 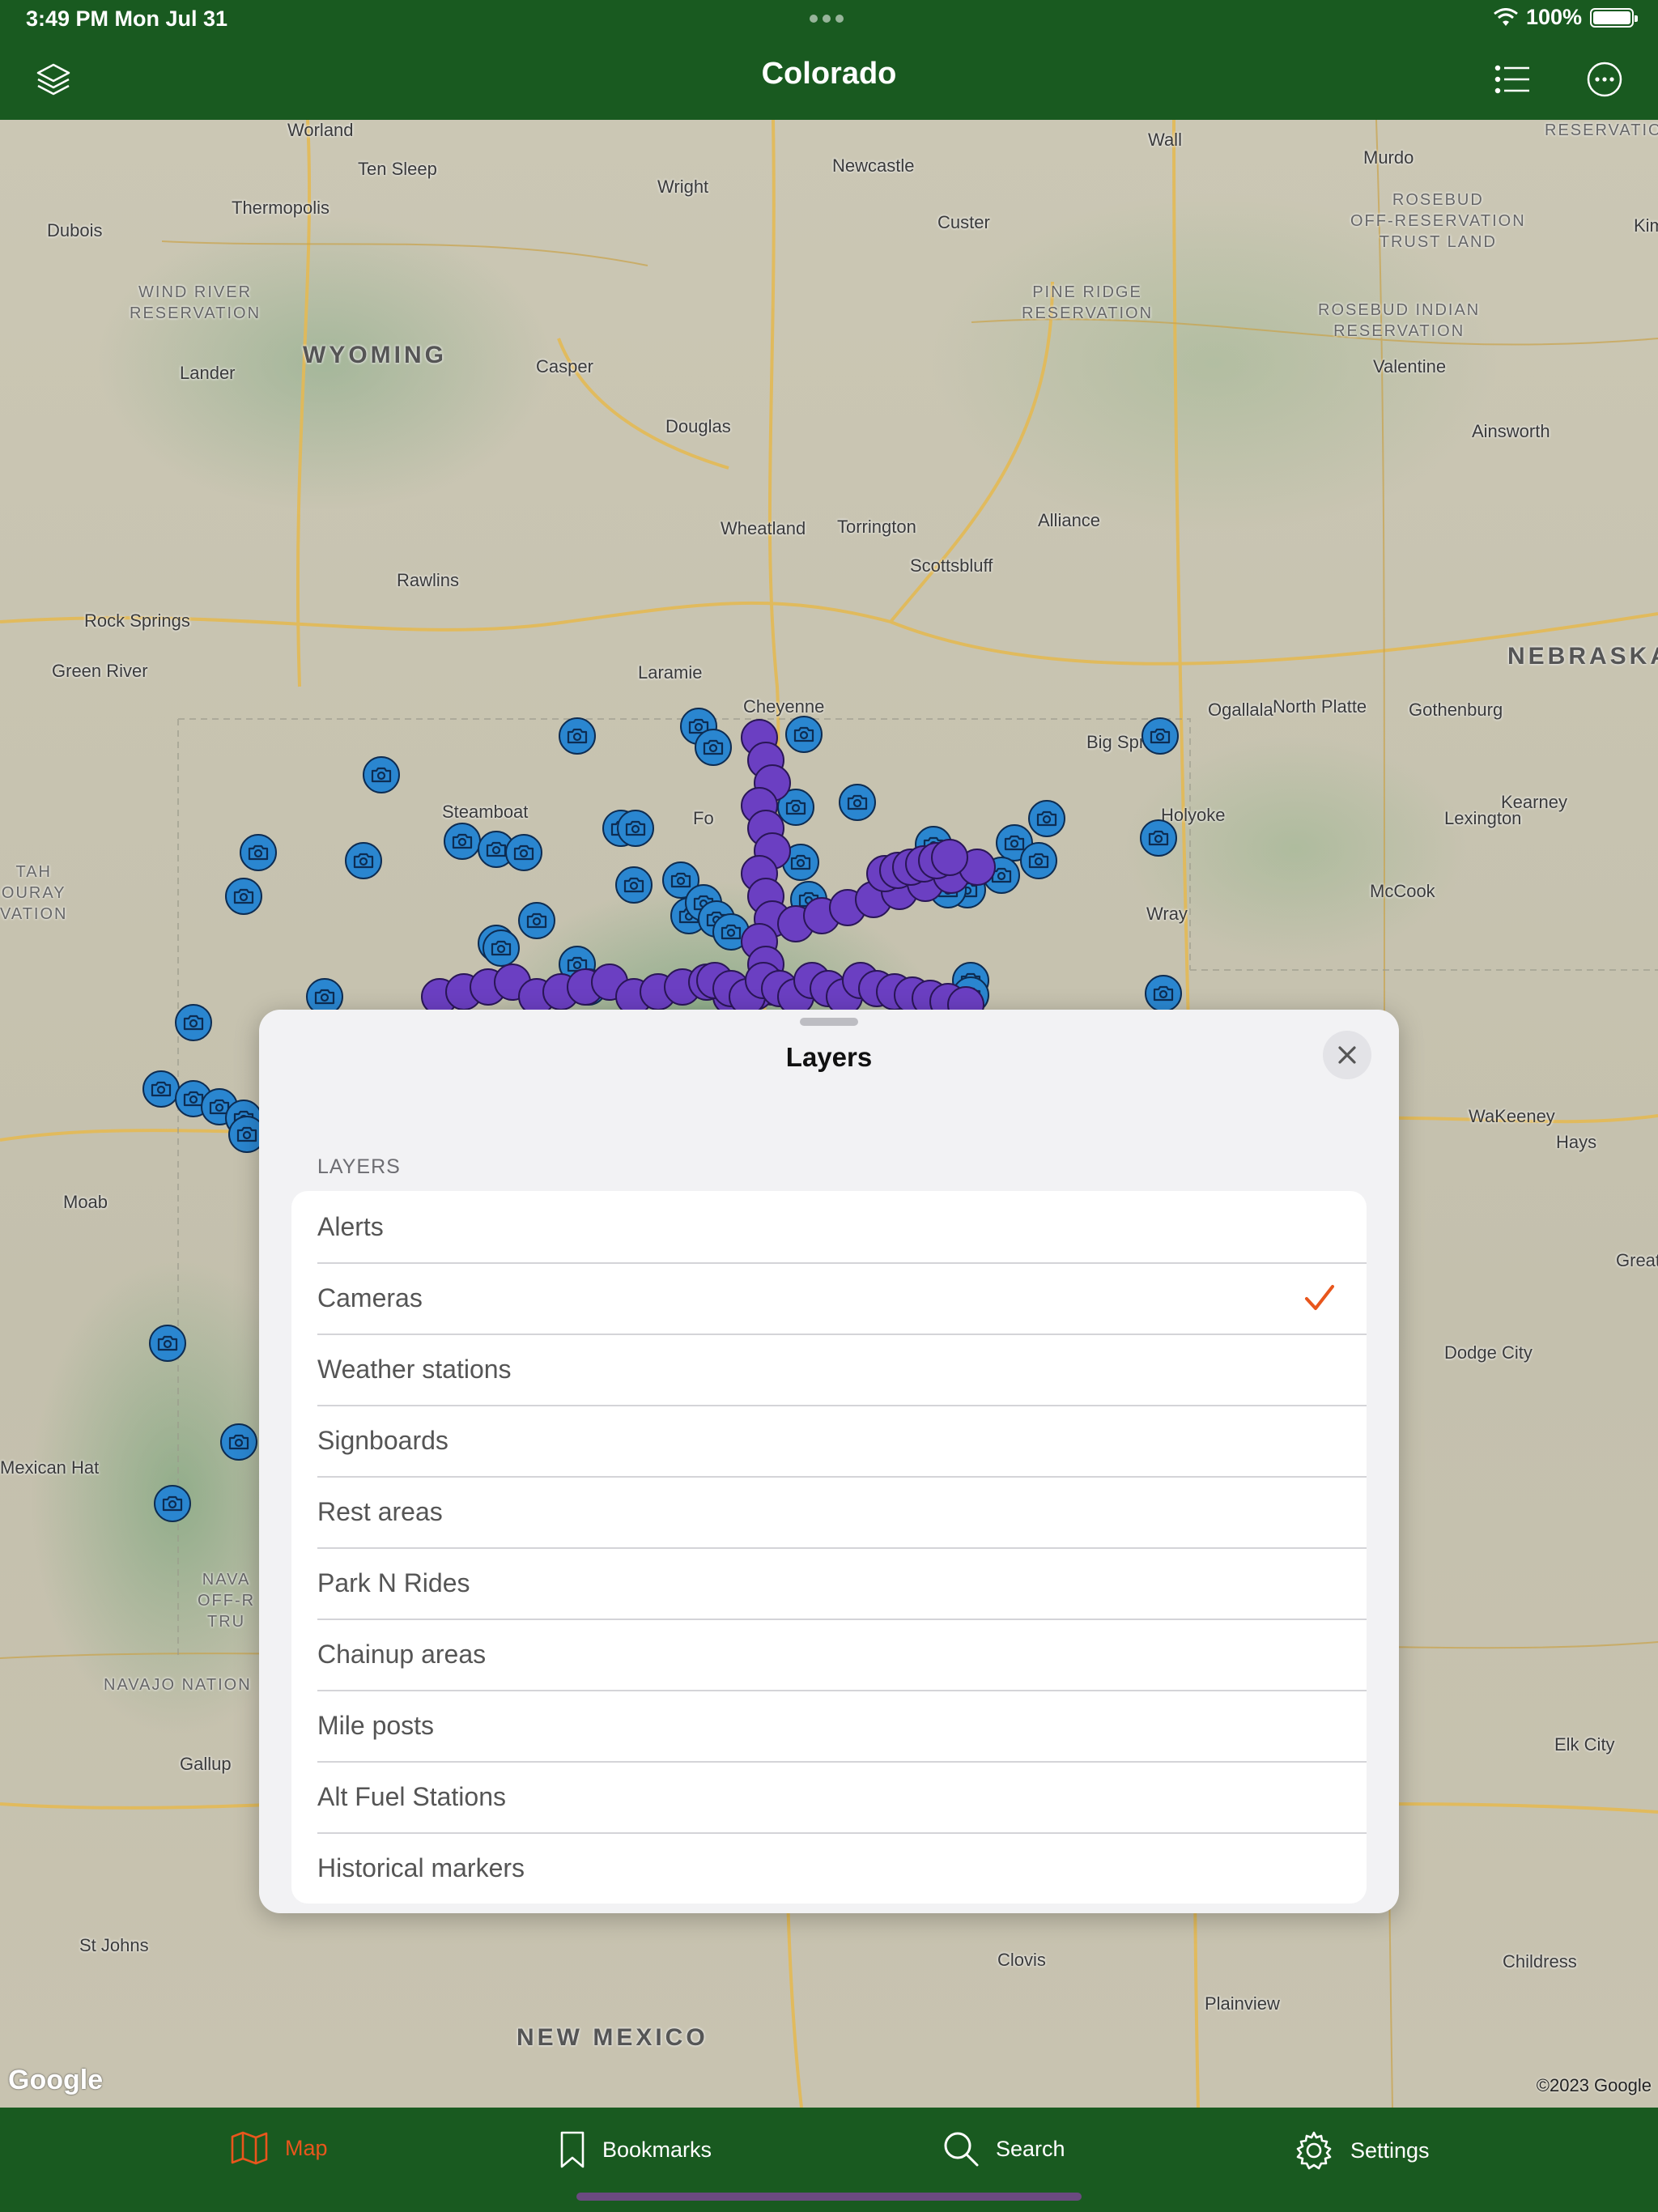 I want to click on map-place-label: Kimb, so click(x=1646, y=226).